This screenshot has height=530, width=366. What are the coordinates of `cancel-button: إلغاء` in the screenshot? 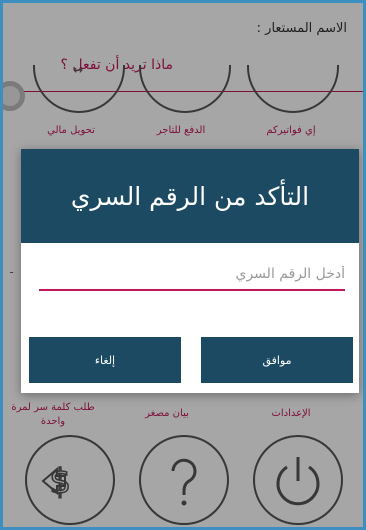 It's located at (105, 360).